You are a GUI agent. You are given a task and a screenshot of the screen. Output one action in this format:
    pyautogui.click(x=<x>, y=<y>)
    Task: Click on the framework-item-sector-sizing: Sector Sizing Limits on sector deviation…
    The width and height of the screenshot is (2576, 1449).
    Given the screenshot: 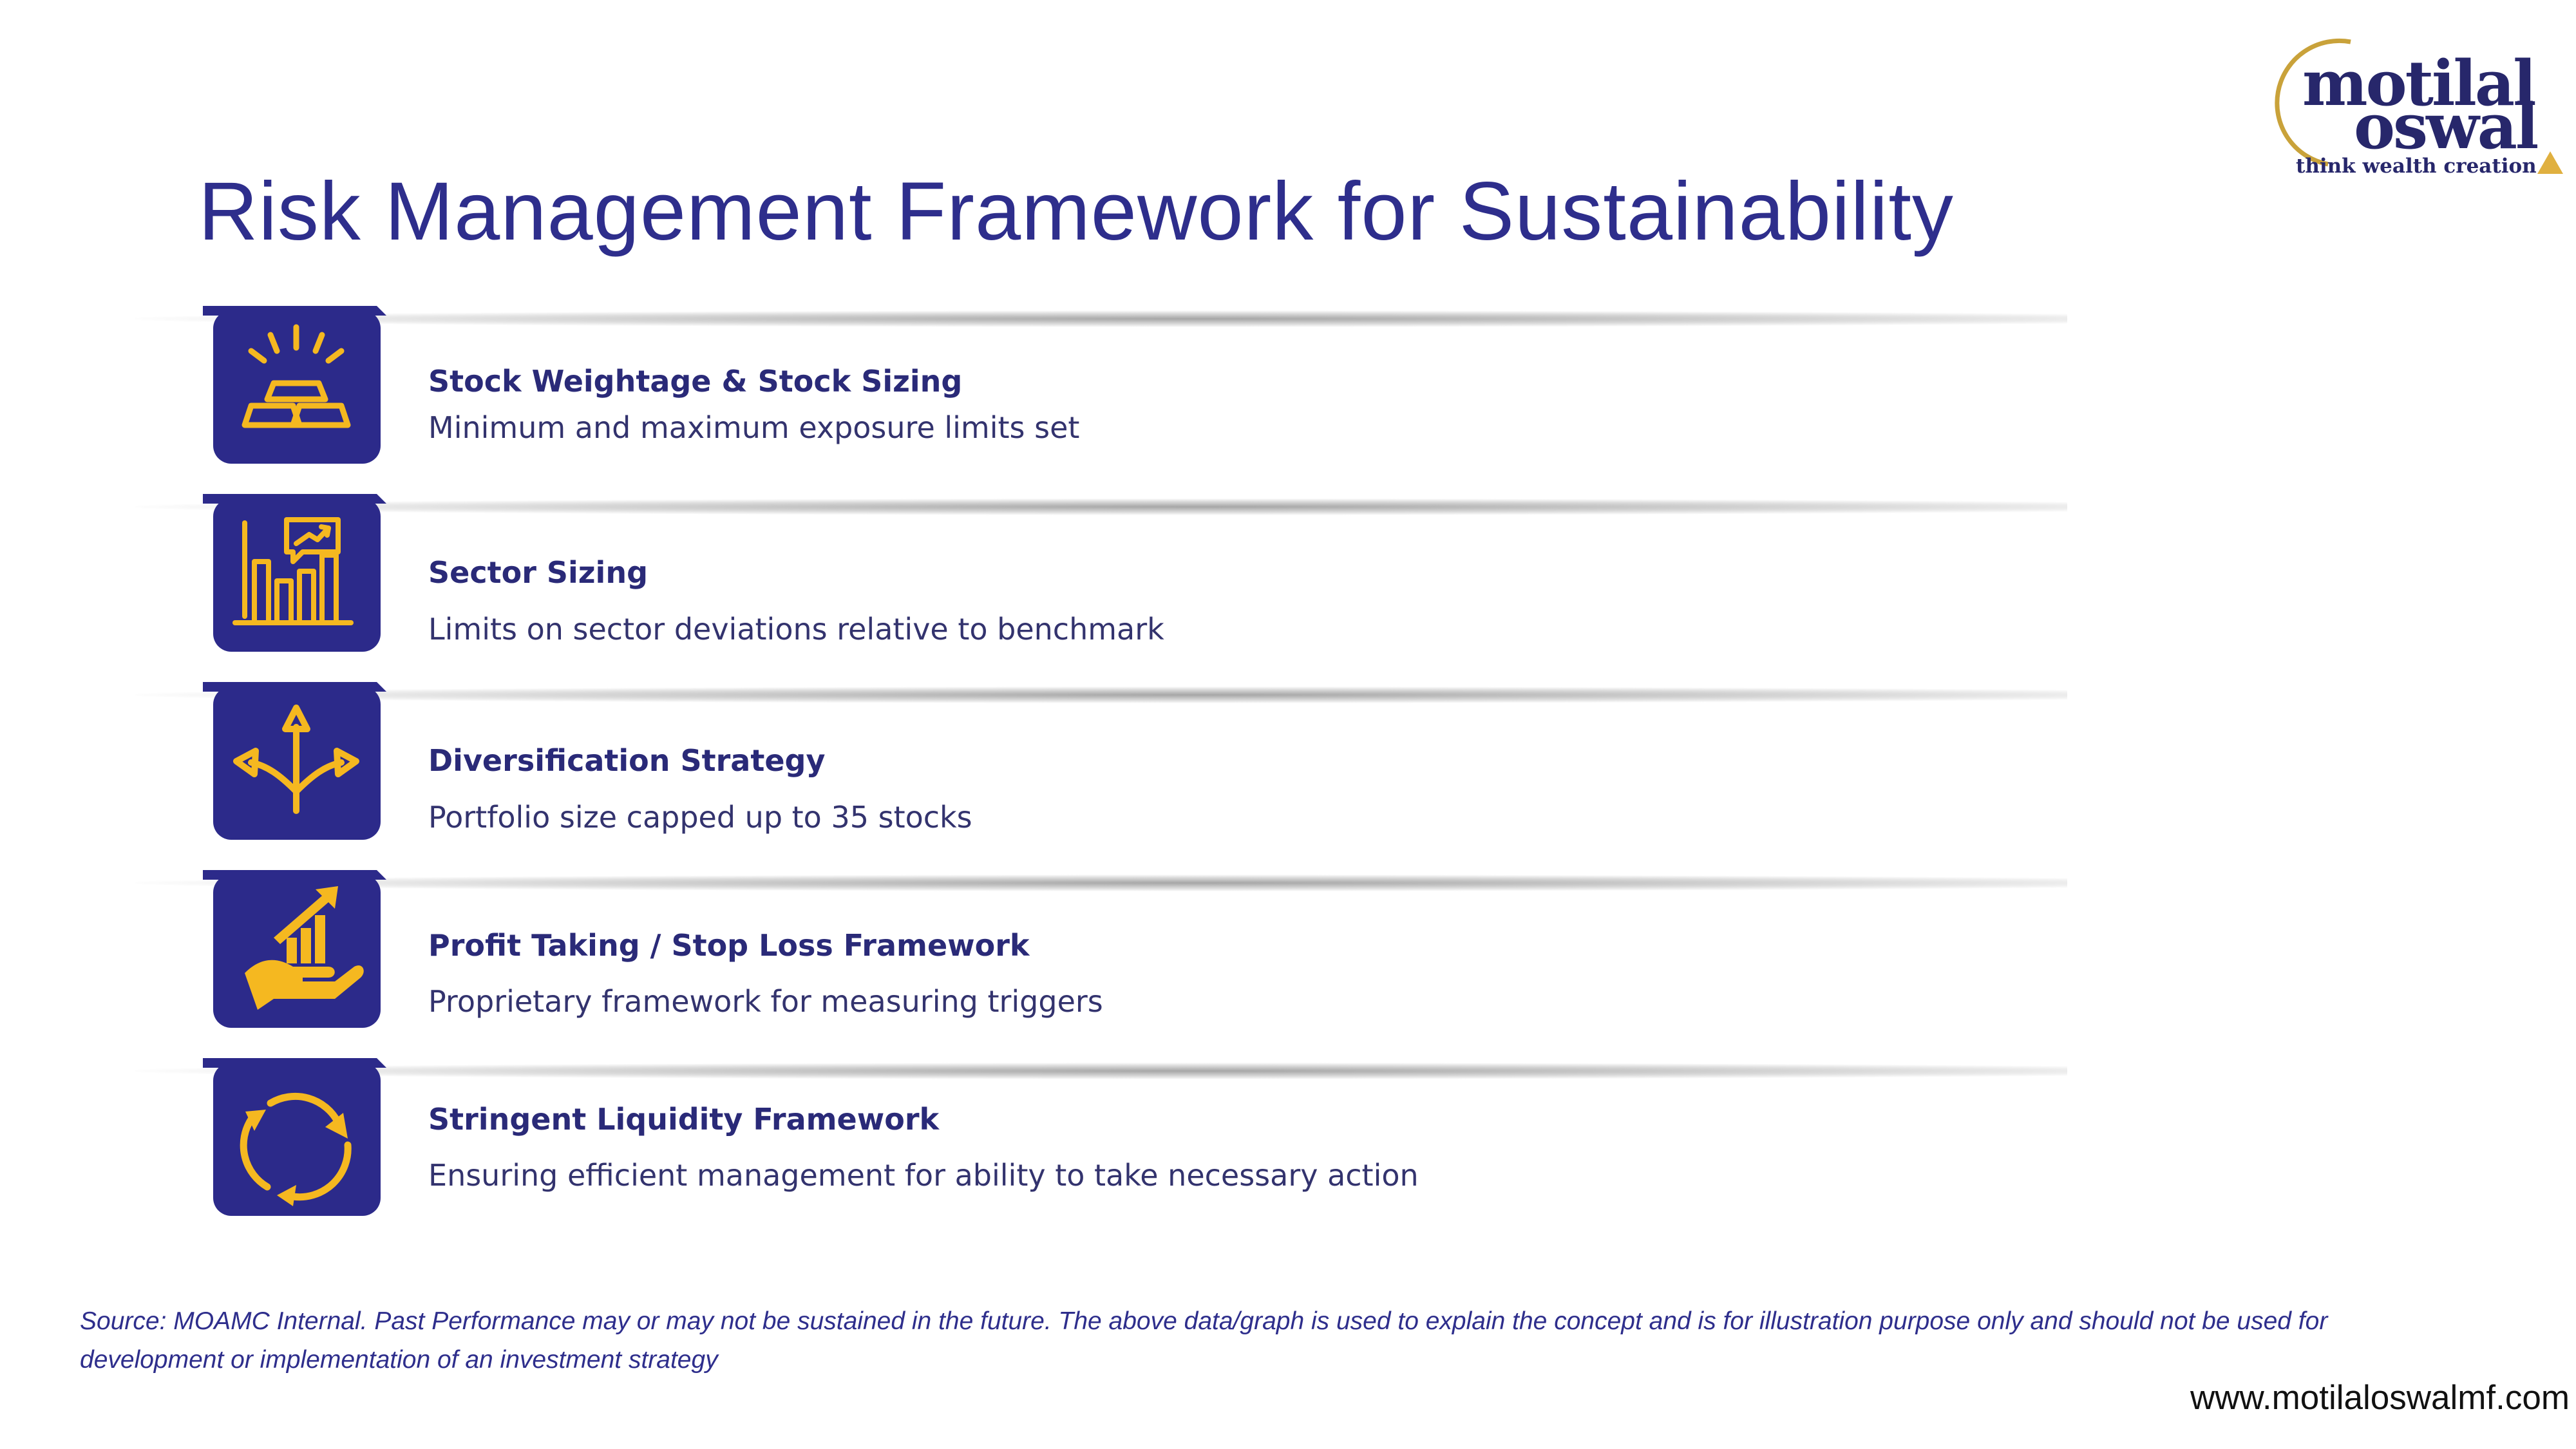 What is the action you would take?
    pyautogui.click(x=1101, y=577)
    